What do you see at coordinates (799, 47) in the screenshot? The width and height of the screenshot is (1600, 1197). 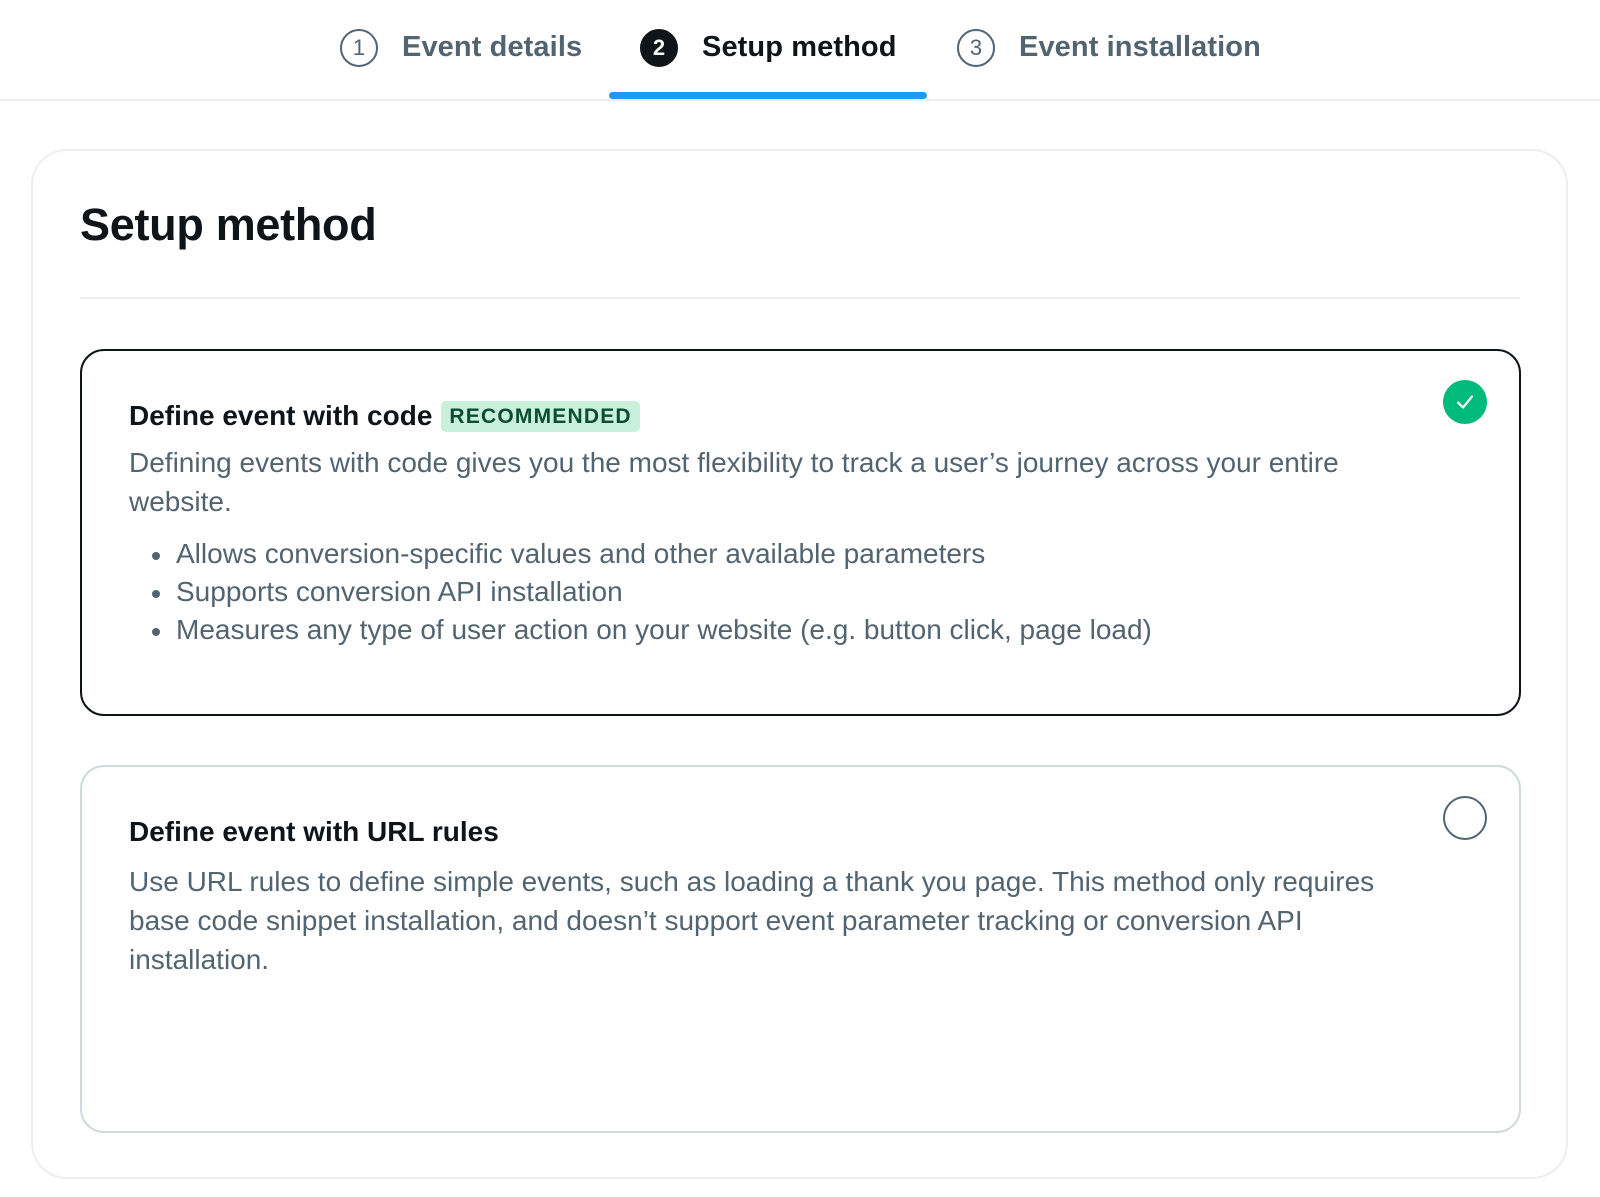 I see `step-label: Setup method` at bounding box center [799, 47].